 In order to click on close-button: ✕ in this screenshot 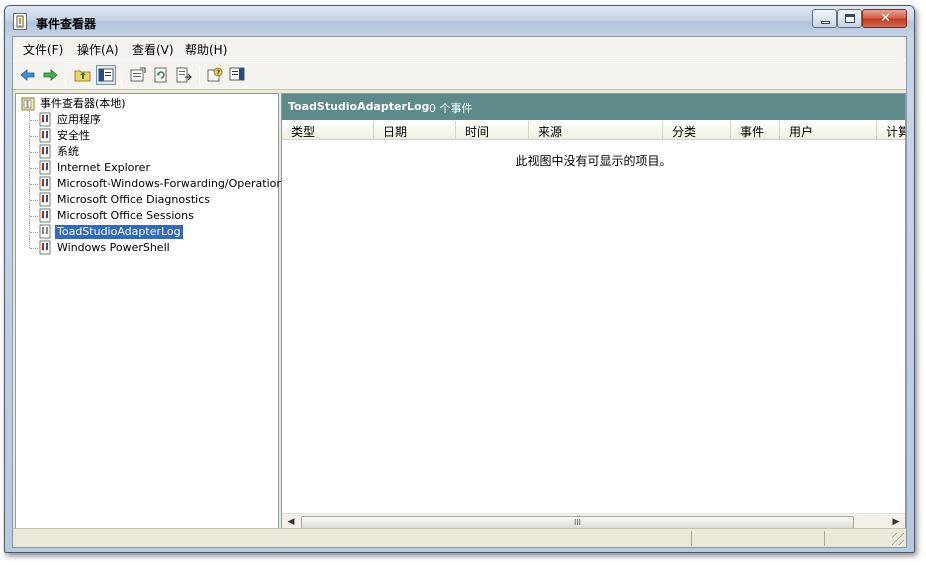, I will do `click(884, 18)`.